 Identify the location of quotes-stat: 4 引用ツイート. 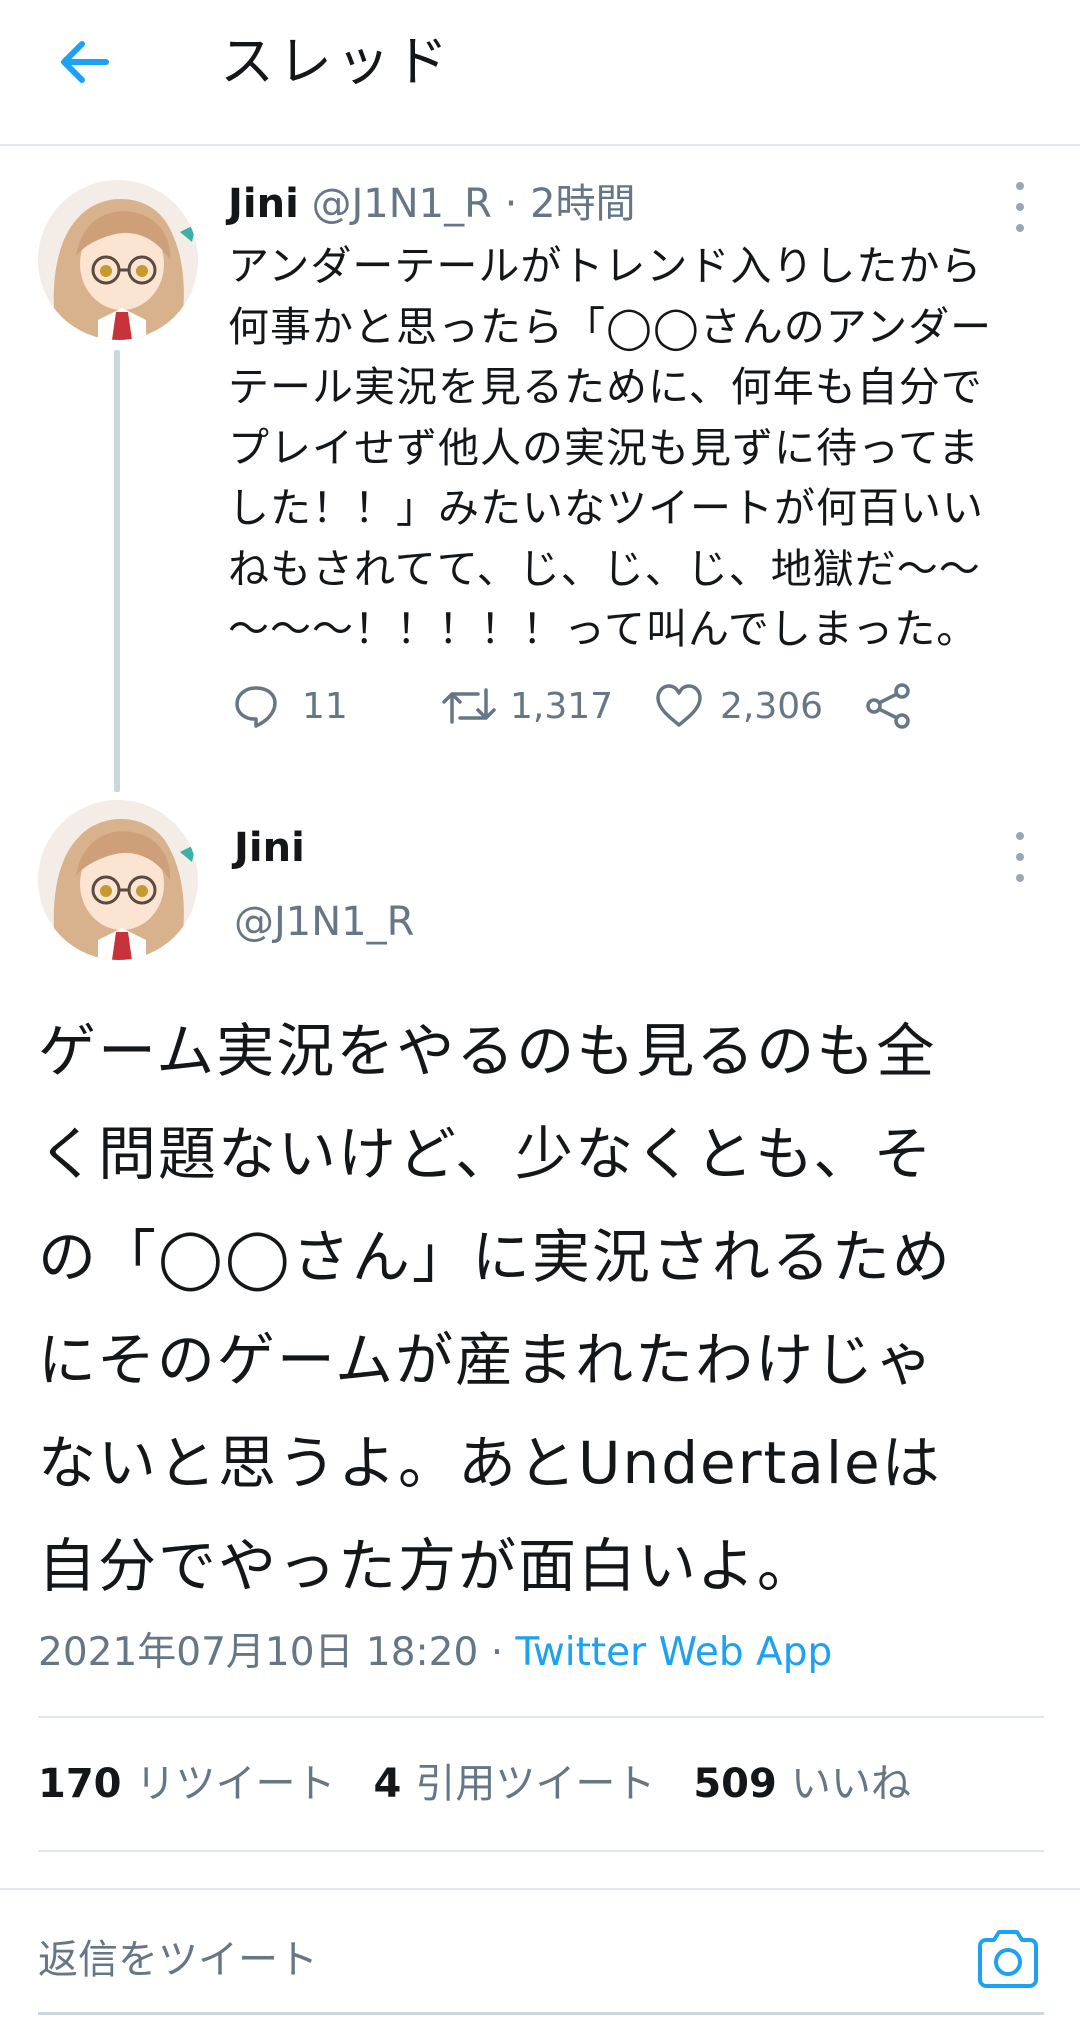
(515, 1784).